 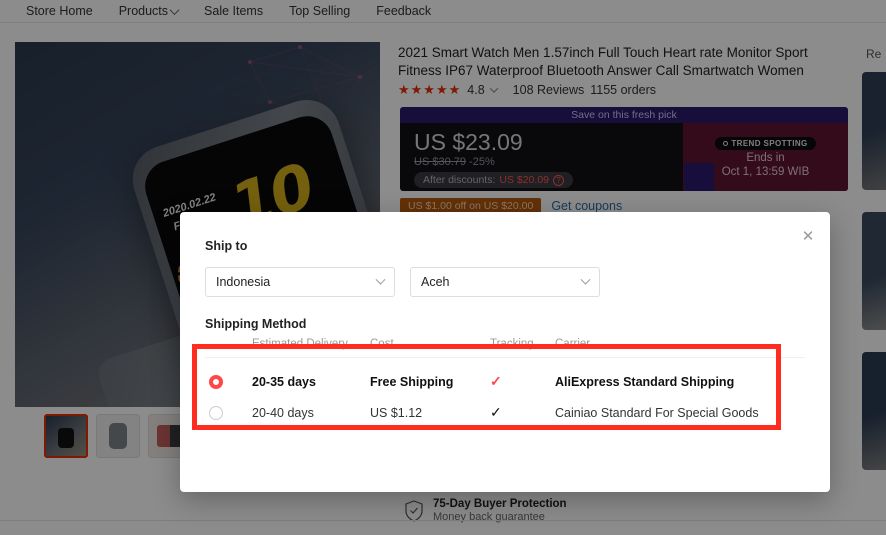 What do you see at coordinates (300, 344) in the screenshot?
I see `column-header-delivery: Estimated Delivery` at bounding box center [300, 344].